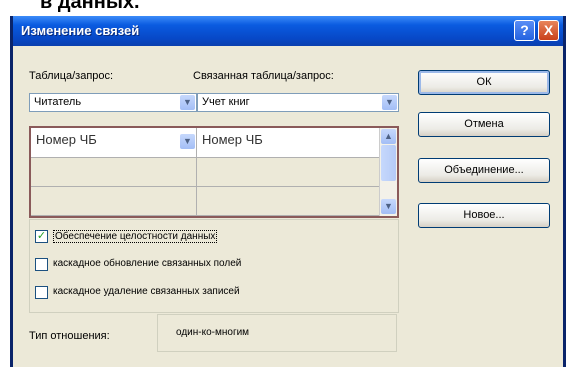  Describe the element at coordinates (114, 143) in the screenshot. I see `grid-cell-left: Номер ЧБ ▼` at that location.